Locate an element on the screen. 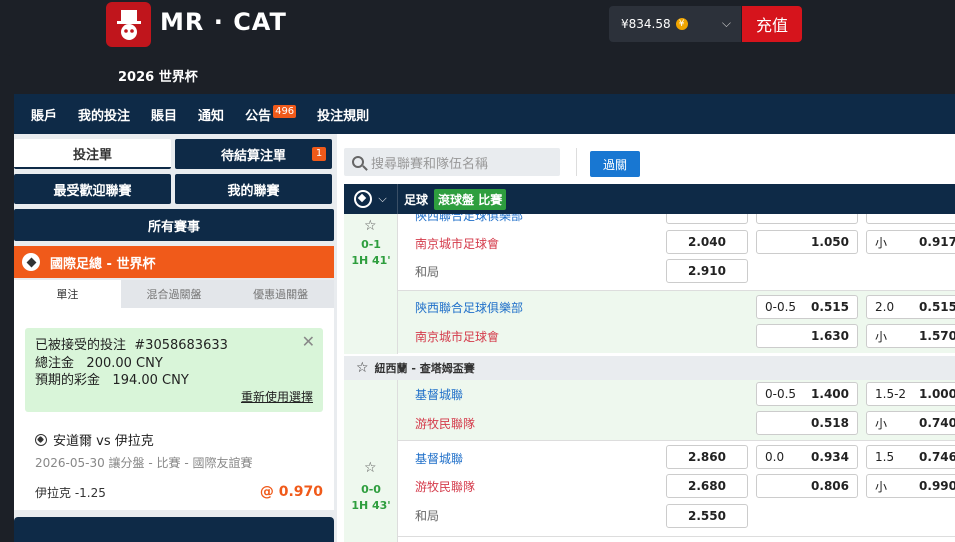 This screenshot has width=955, height=542. sidebar-bottom-panel is located at coordinates (174, 529).